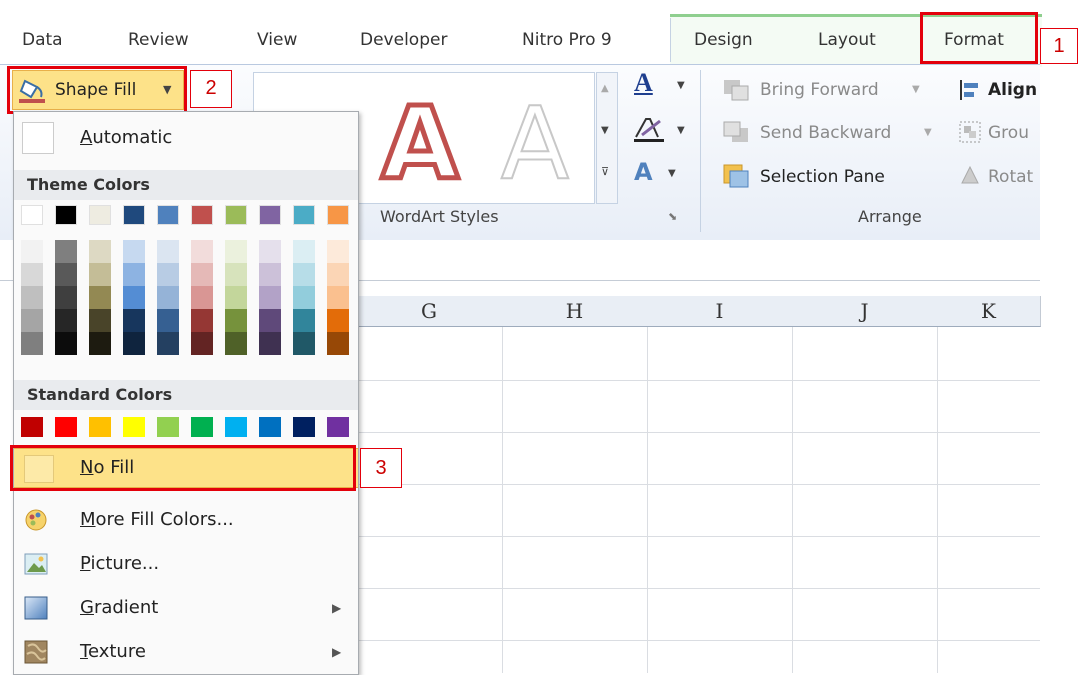 The height and width of the screenshot is (675, 1082). I want to click on automatic-item: Automatic, so click(186, 138).